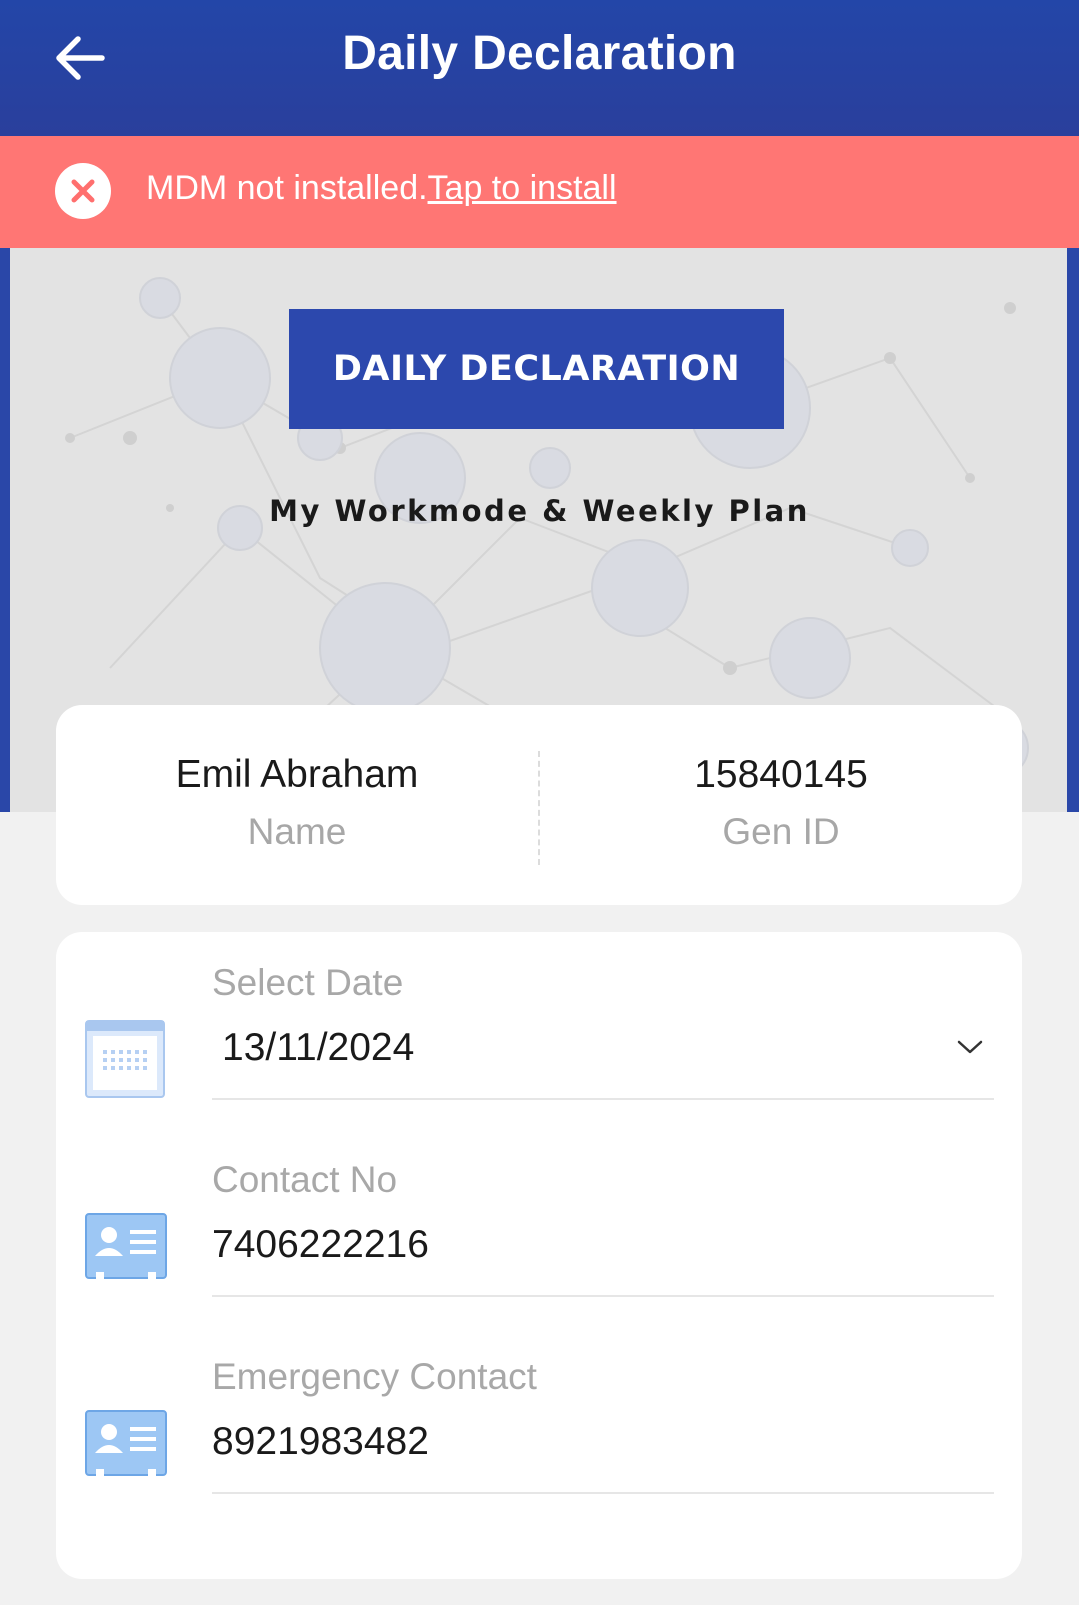  I want to click on name-column: Emil Abraham Name, so click(297, 803).